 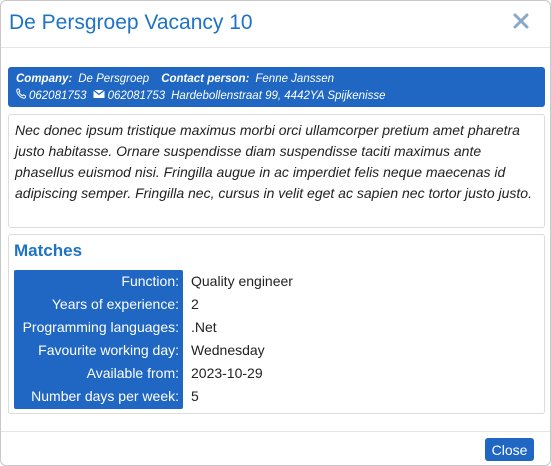 I want to click on match-value-days-per-week: 5, so click(x=195, y=396).